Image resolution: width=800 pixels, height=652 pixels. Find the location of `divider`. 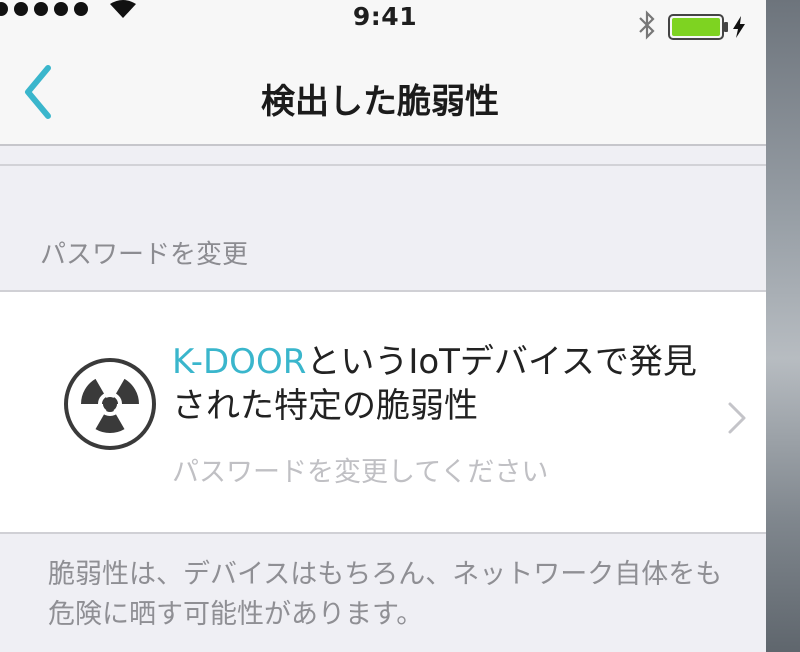

divider is located at coordinates (383, 165).